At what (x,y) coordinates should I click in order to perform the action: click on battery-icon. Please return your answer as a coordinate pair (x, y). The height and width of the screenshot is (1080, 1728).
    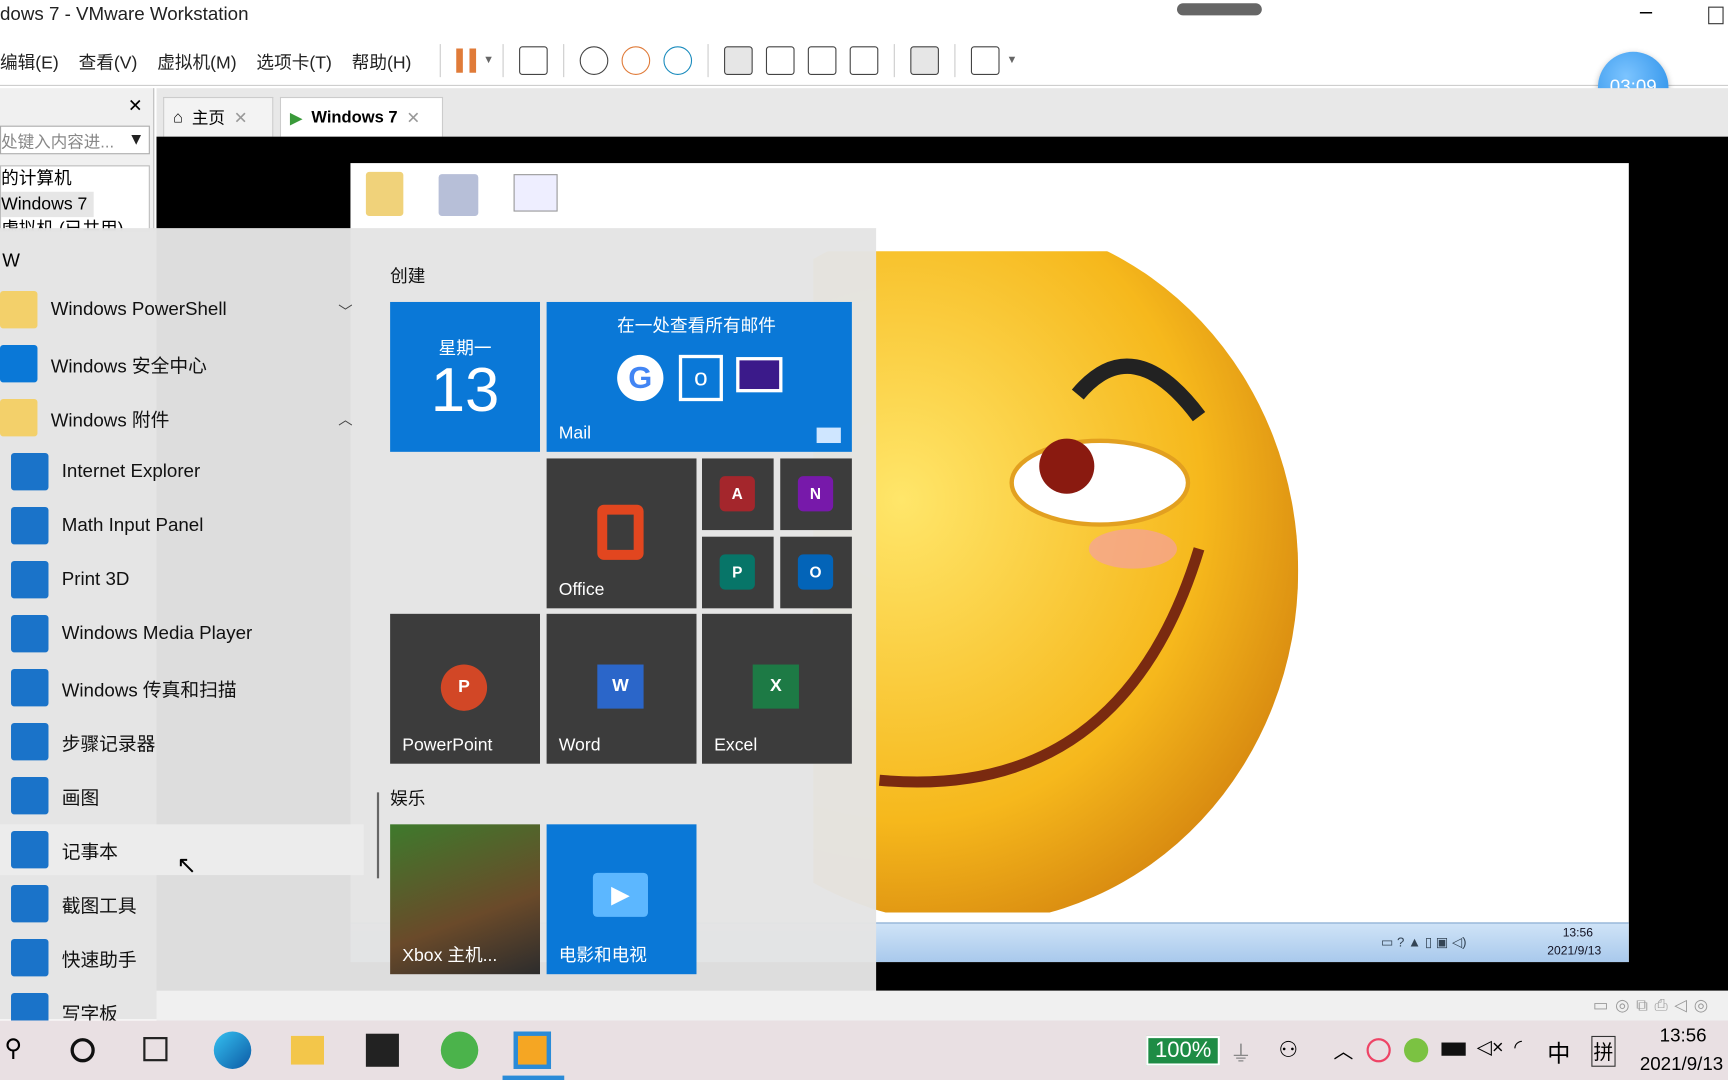
    Looking at the image, I should click on (1453, 1049).